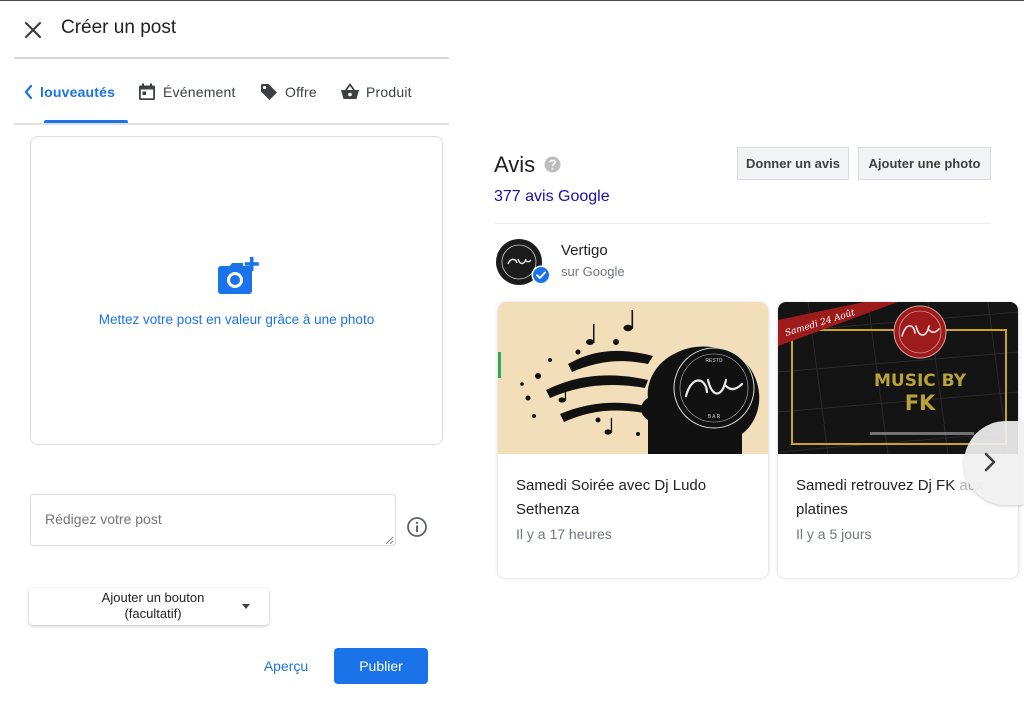 The image size is (1024, 703). I want to click on accent-mark, so click(499, 365).